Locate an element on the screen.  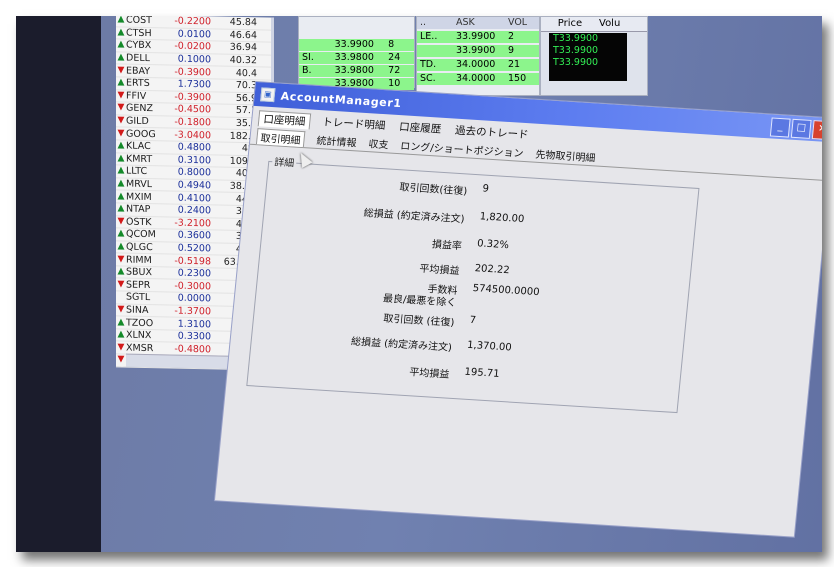
ask-cell: 150 is located at coordinates (517, 78).